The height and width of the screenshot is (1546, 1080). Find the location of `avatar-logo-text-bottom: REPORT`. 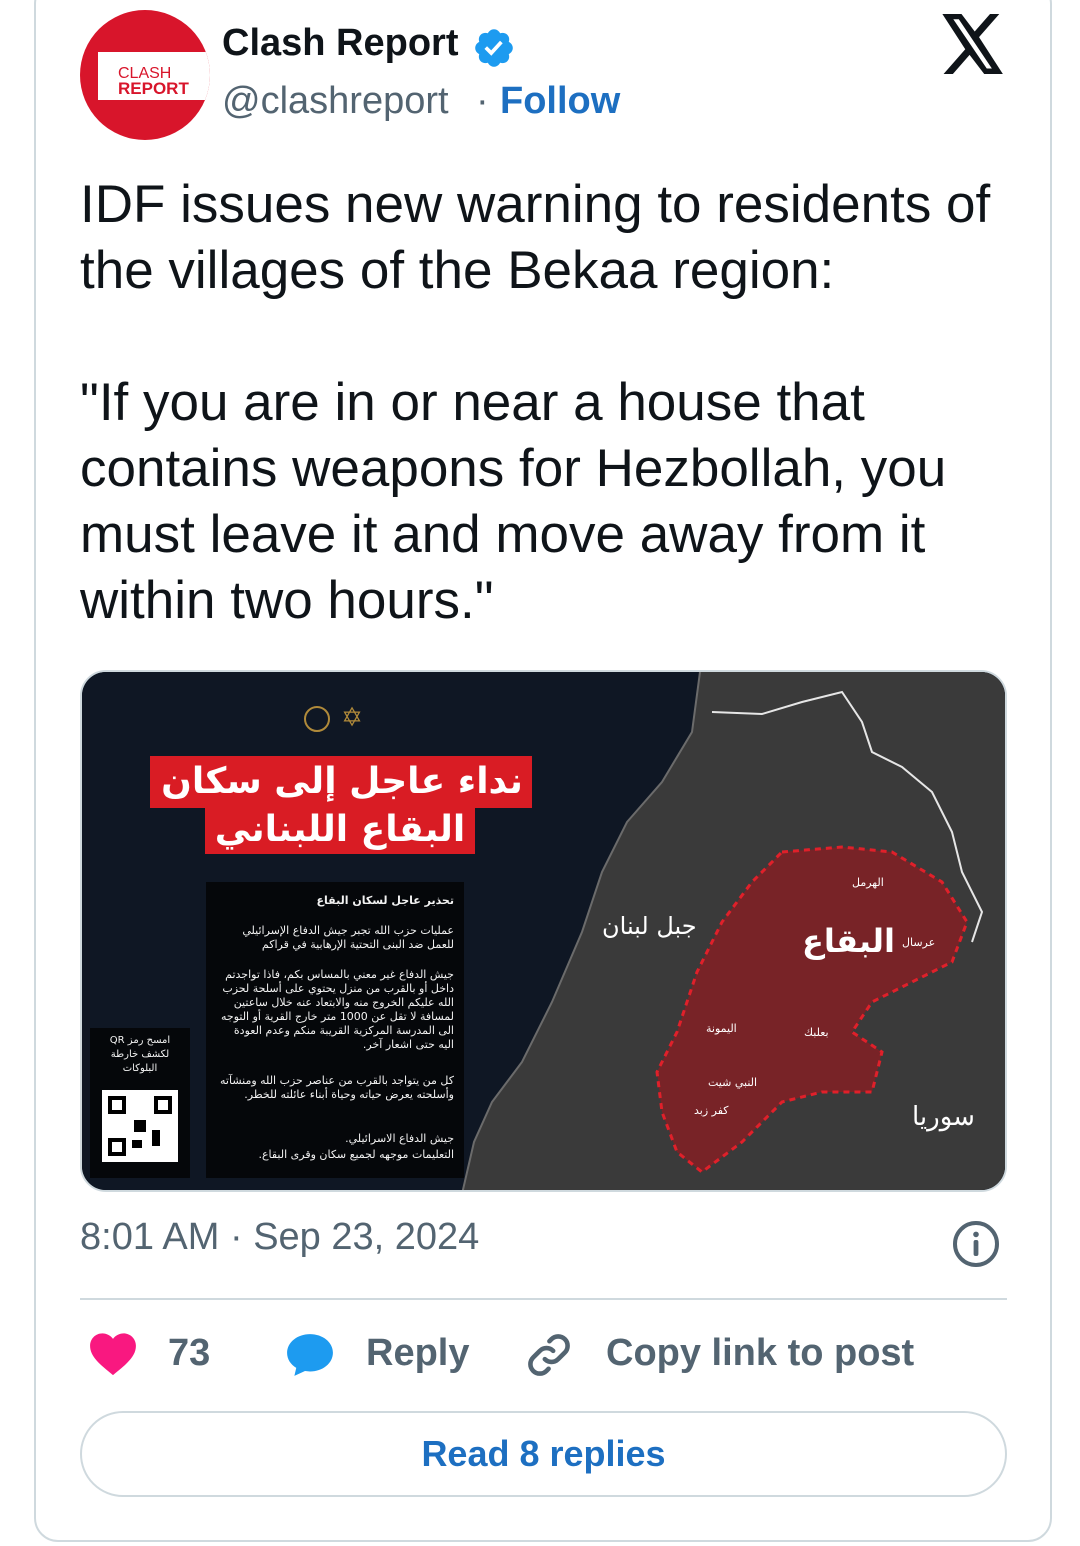

avatar-logo-text-bottom: REPORT is located at coordinates (153, 88).